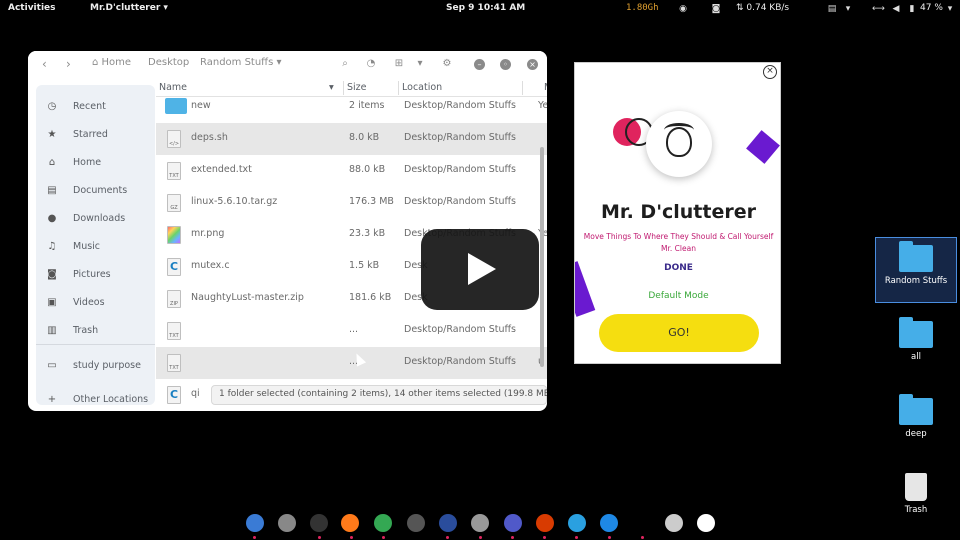 This screenshot has width=960, height=540. Describe the element at coordinates (331, 87) in the screenshot. I see `sort-chevron-icon: ▾` at that location.